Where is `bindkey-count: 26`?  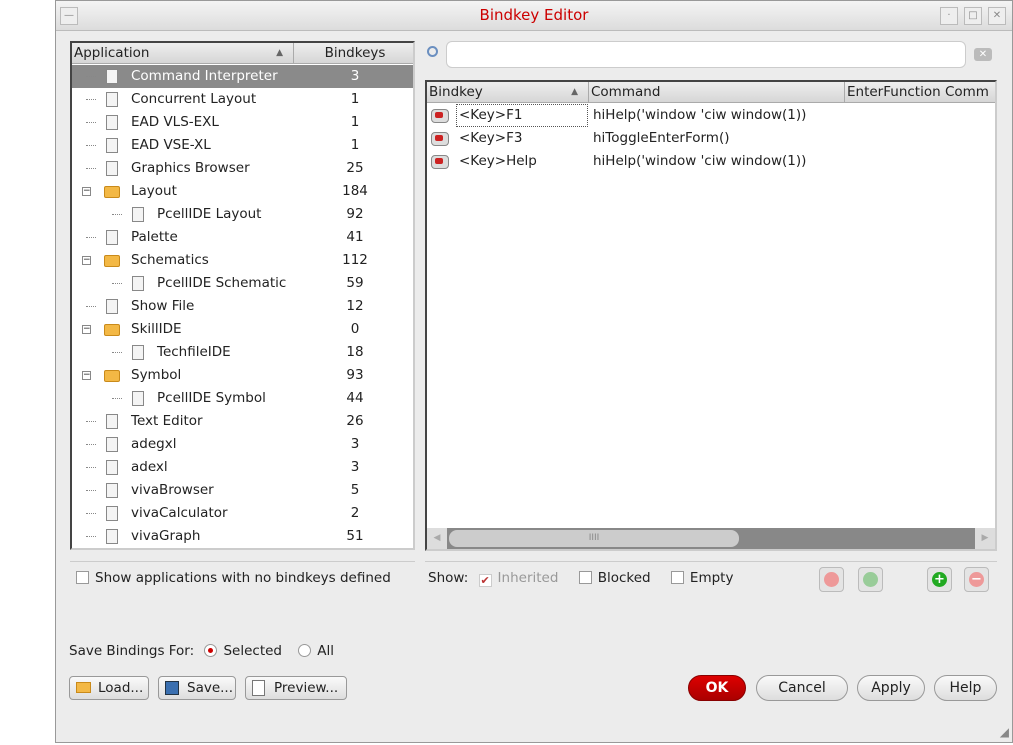 bindkey-count: 26 is located at coordinates (355, 421).